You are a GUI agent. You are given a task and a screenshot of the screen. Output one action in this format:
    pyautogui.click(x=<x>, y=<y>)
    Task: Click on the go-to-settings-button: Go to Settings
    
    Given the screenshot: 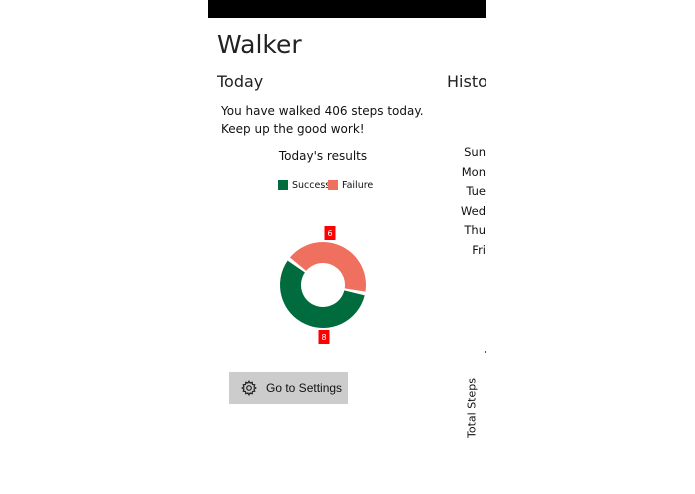 What is the action you would take?
    pyautogui.click(x=288, y=388)
    